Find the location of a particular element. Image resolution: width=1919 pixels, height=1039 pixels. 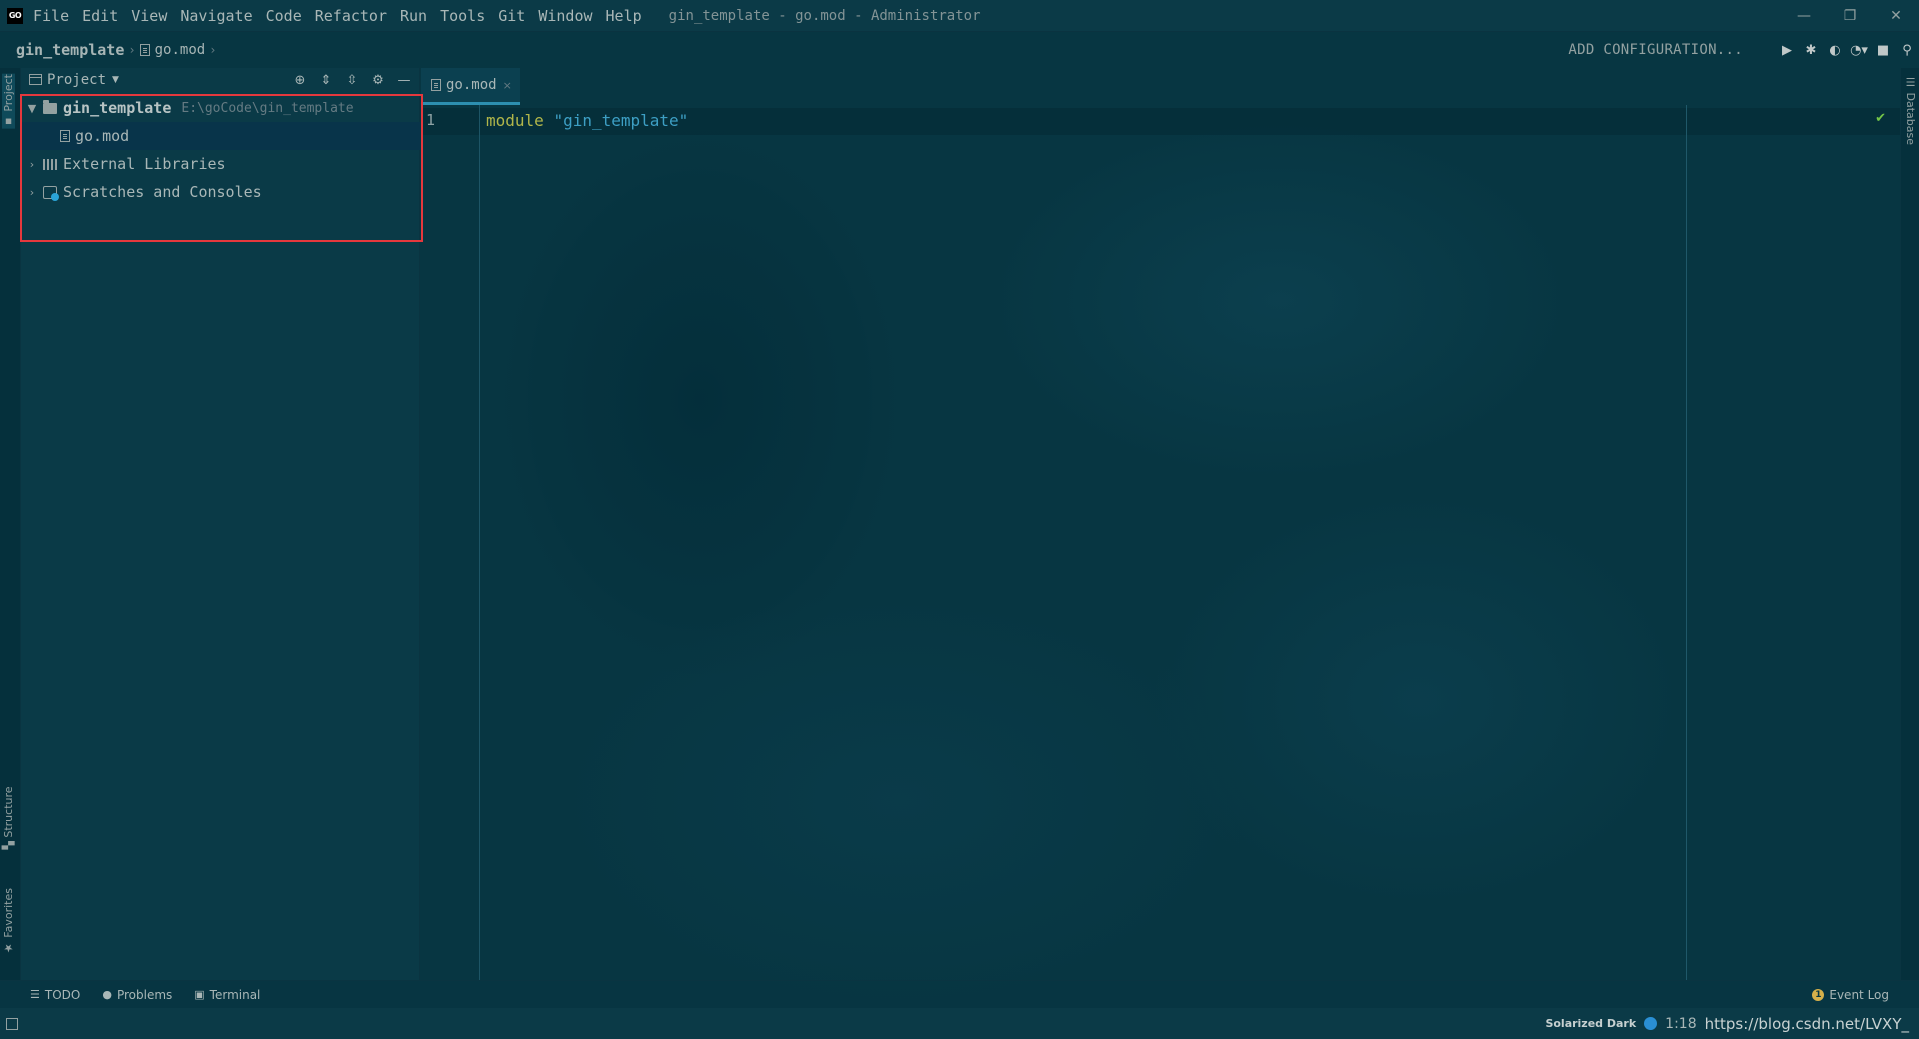

project-root-path: E:\goCode\gin_template is located at coordinates (267, 108).